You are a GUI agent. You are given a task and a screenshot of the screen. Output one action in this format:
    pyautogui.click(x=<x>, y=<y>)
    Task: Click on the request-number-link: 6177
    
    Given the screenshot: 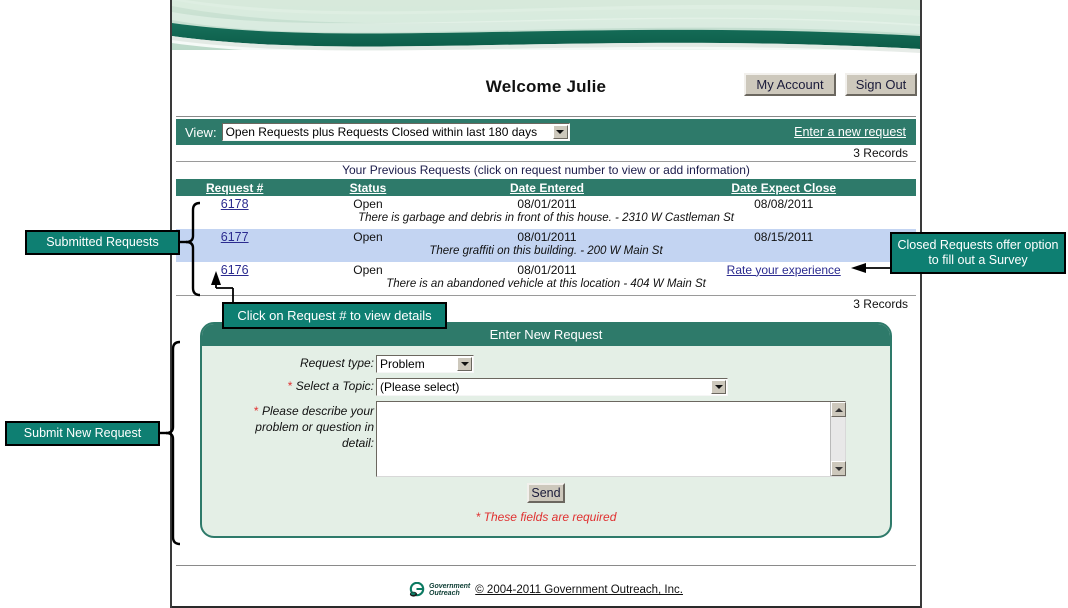 What is the action you would take?
    pyautogui.click(x=235, y=237)
    